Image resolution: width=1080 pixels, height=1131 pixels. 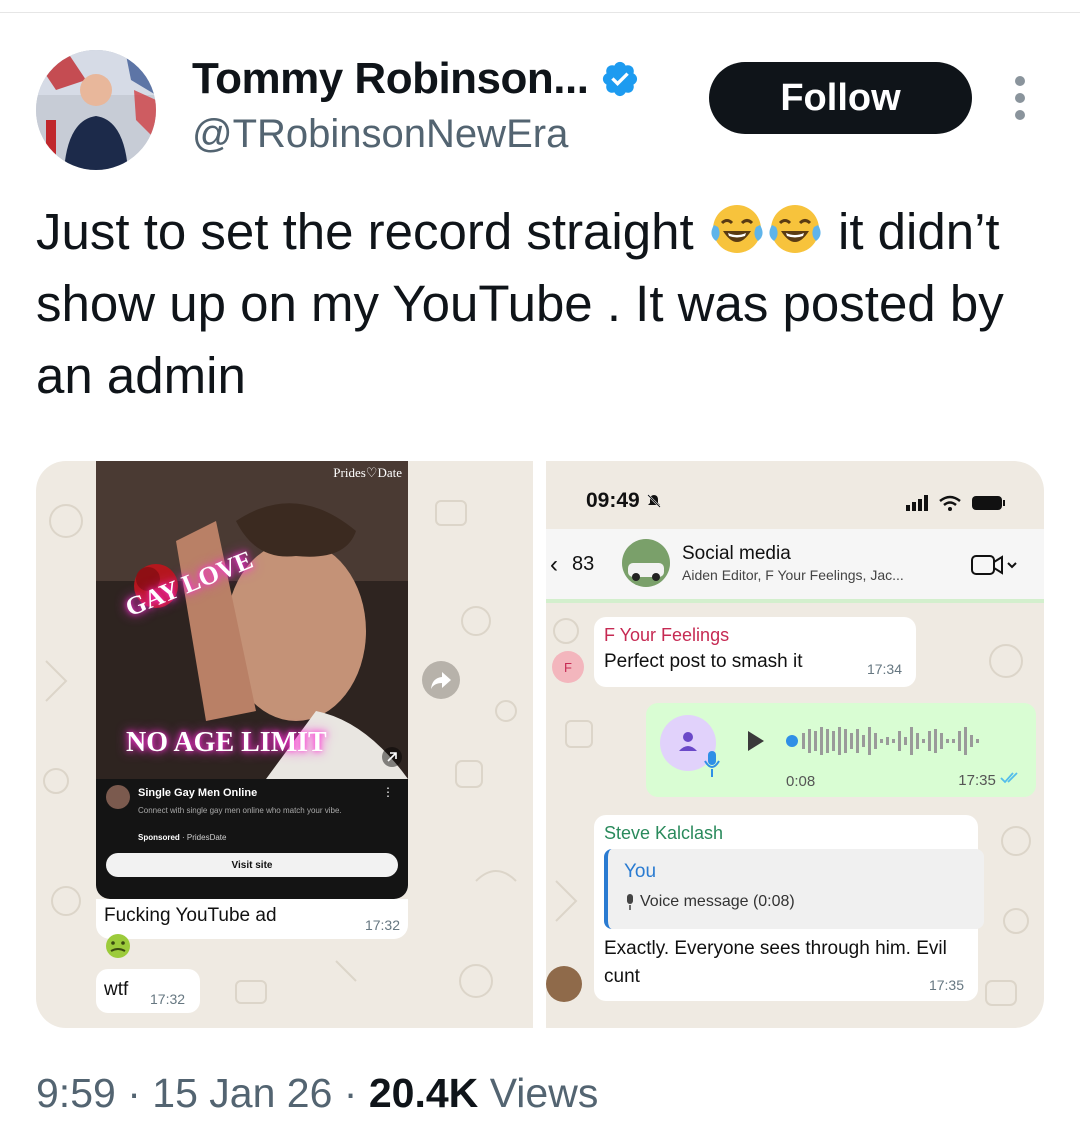 What do you see at coordinates (159, 837) in the screenshot?
I see `ad-sponsored: Sponsored` at bounding box center [159, 837].